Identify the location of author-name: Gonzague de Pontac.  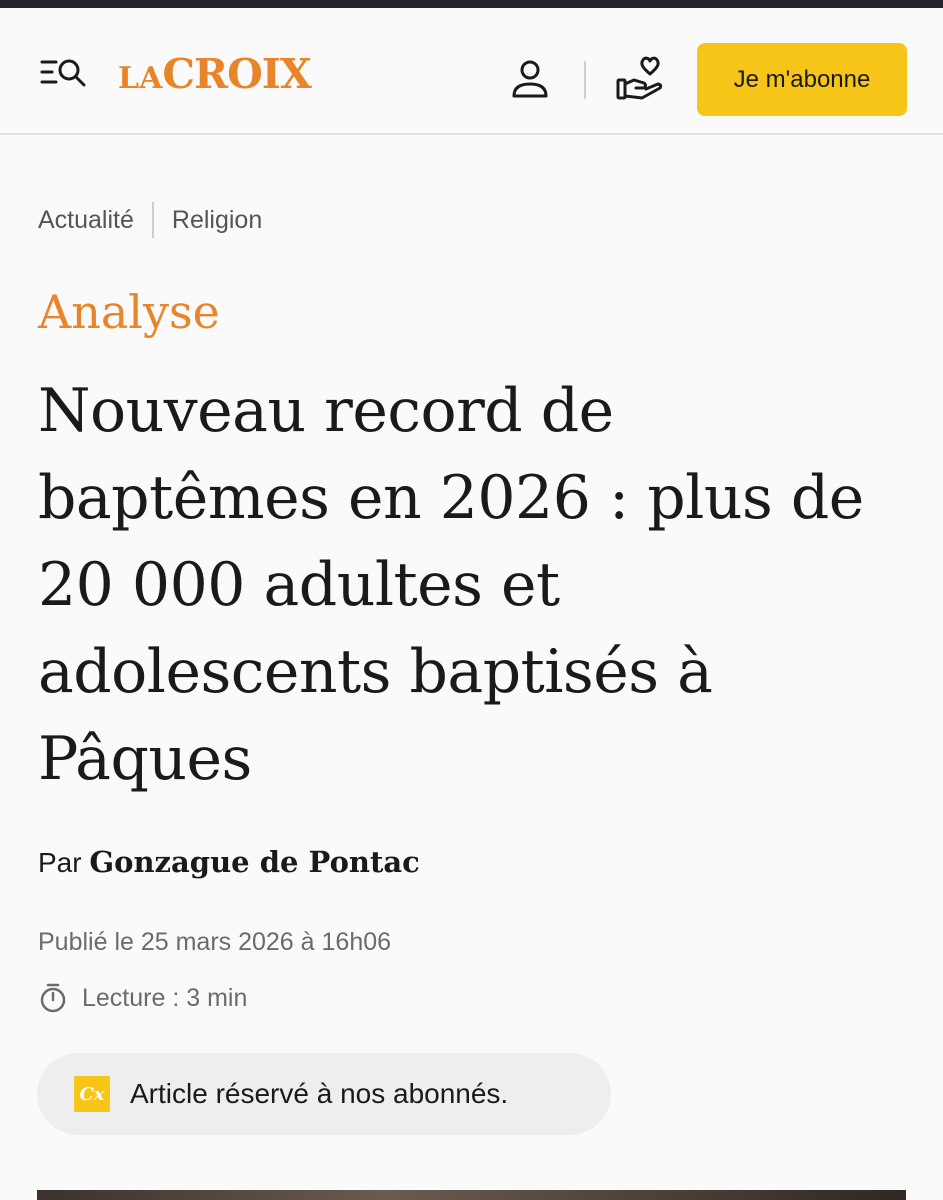
(254, 862).